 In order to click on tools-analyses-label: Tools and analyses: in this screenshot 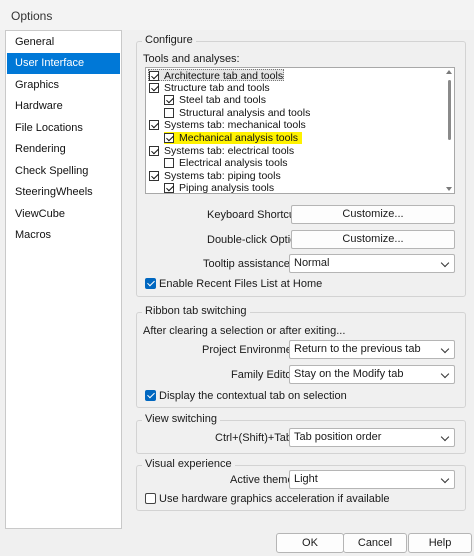, I will do `click(191, 59)`.